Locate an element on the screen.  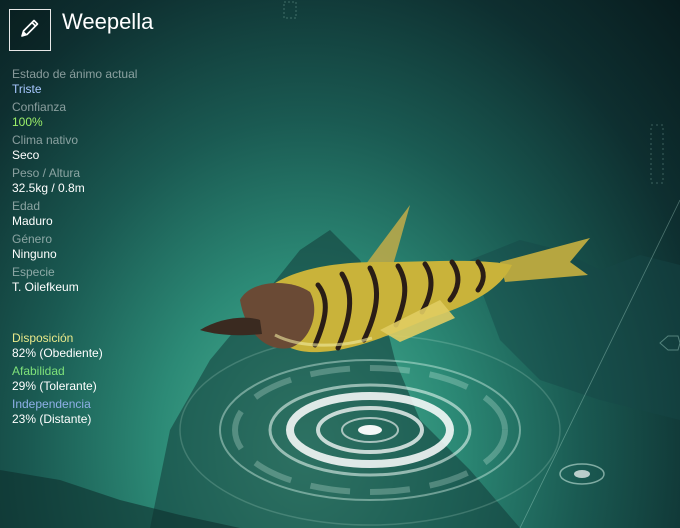
stat-label: Edad is located at coordinates (26, 206).